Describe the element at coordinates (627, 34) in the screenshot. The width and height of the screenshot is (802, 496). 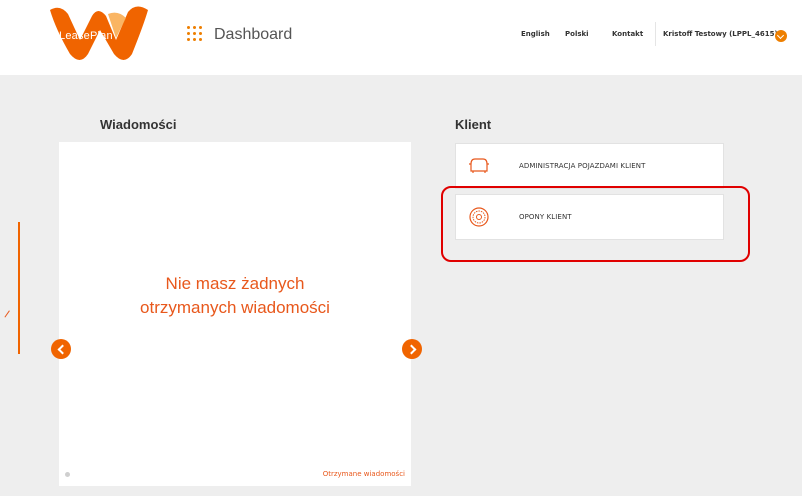
I see `nav-link-kontakt: Kontakt` at that location.